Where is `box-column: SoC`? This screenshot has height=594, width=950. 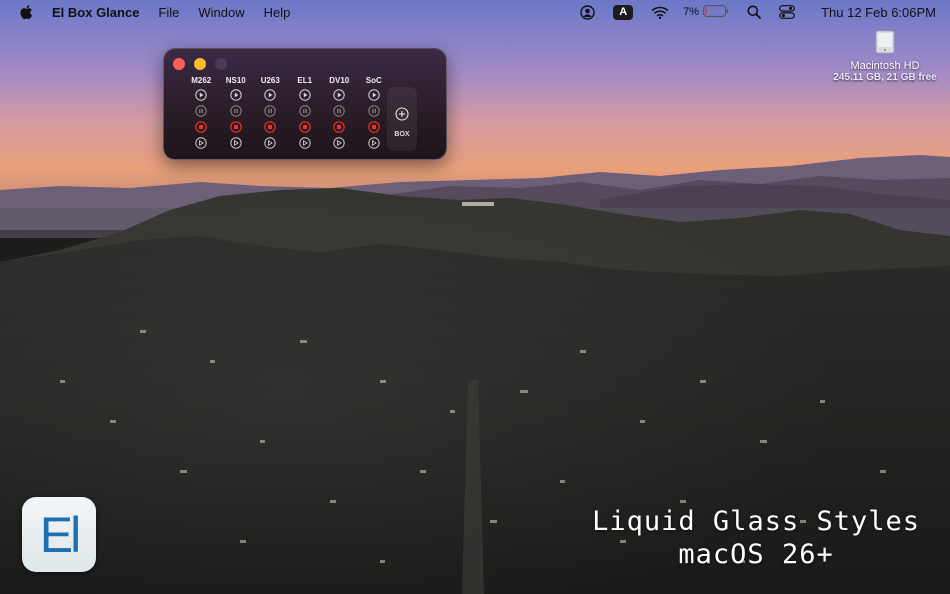 box-column: SoC is located at coordinates (374, 114).